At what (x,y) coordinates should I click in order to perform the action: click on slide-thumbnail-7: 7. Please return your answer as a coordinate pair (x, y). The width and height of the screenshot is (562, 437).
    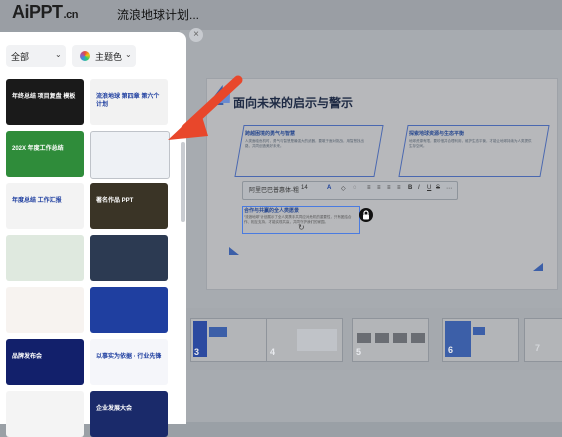
    Looking at the image, I should click on (543, 340).